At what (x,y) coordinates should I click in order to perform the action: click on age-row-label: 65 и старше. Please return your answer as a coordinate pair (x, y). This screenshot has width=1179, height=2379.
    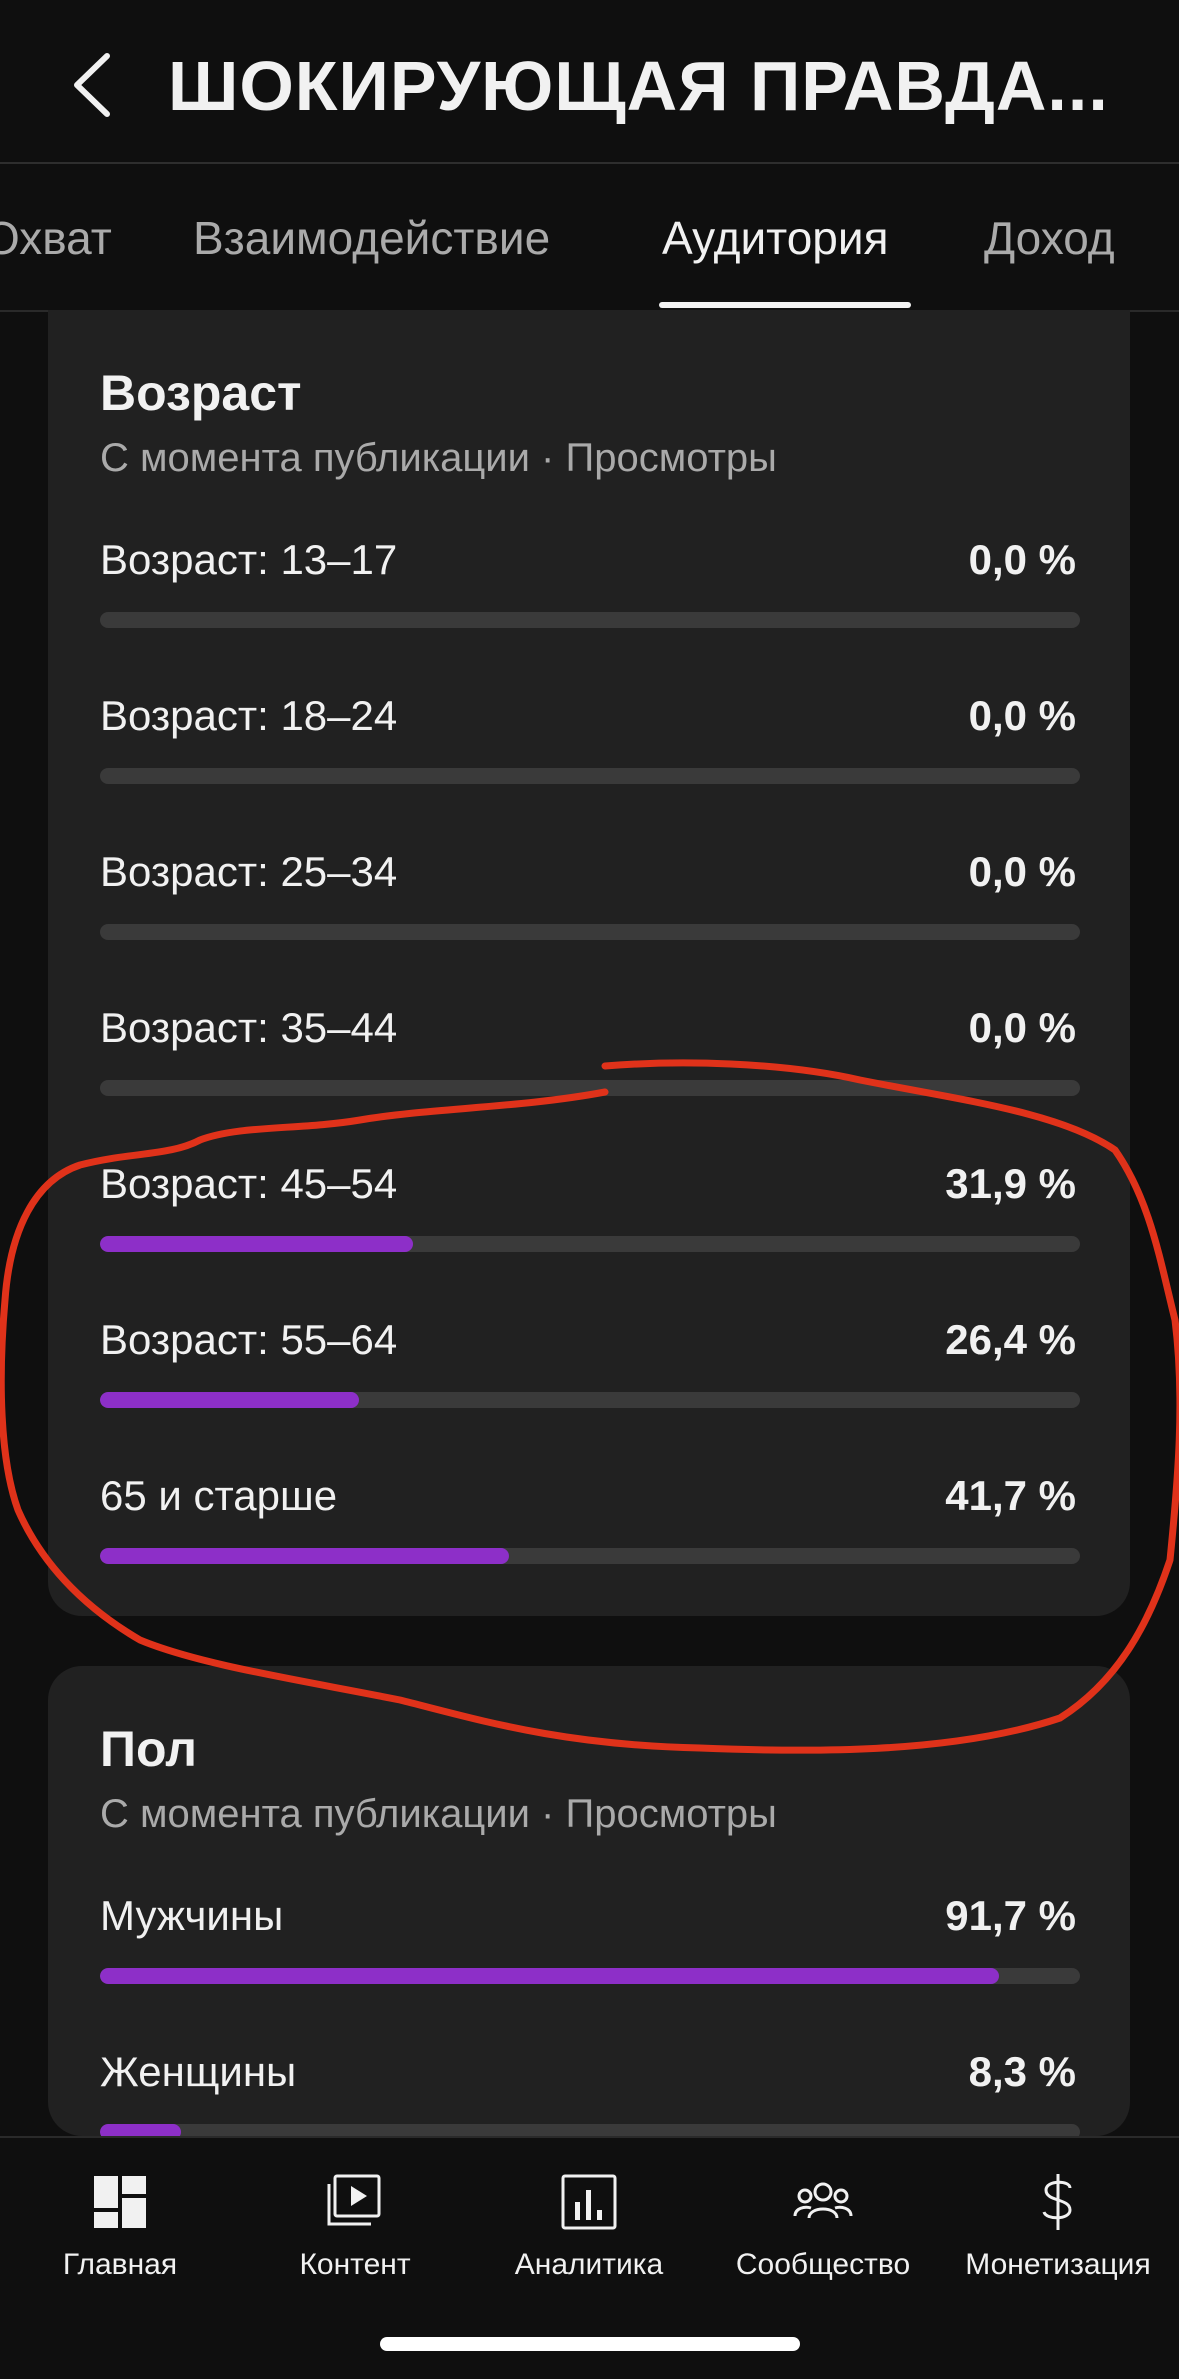
    Looking at the image, I should click on (219, 1495).